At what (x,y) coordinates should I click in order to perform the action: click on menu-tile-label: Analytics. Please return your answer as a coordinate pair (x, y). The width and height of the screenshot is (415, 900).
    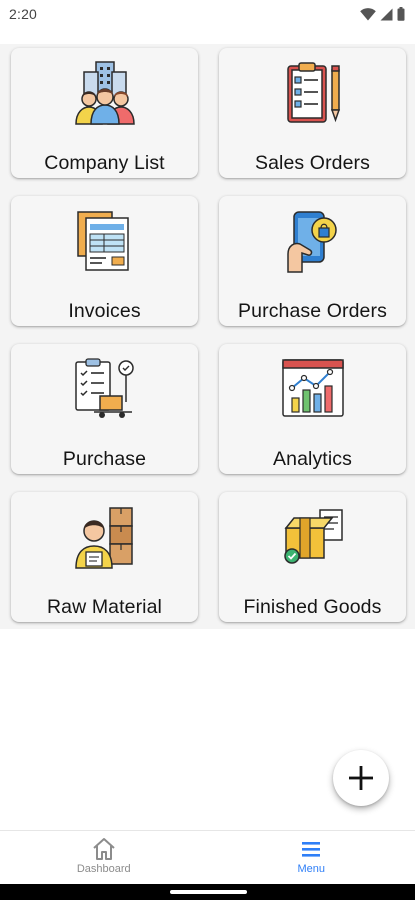
    Looking at the image, I should click on (312, 459).